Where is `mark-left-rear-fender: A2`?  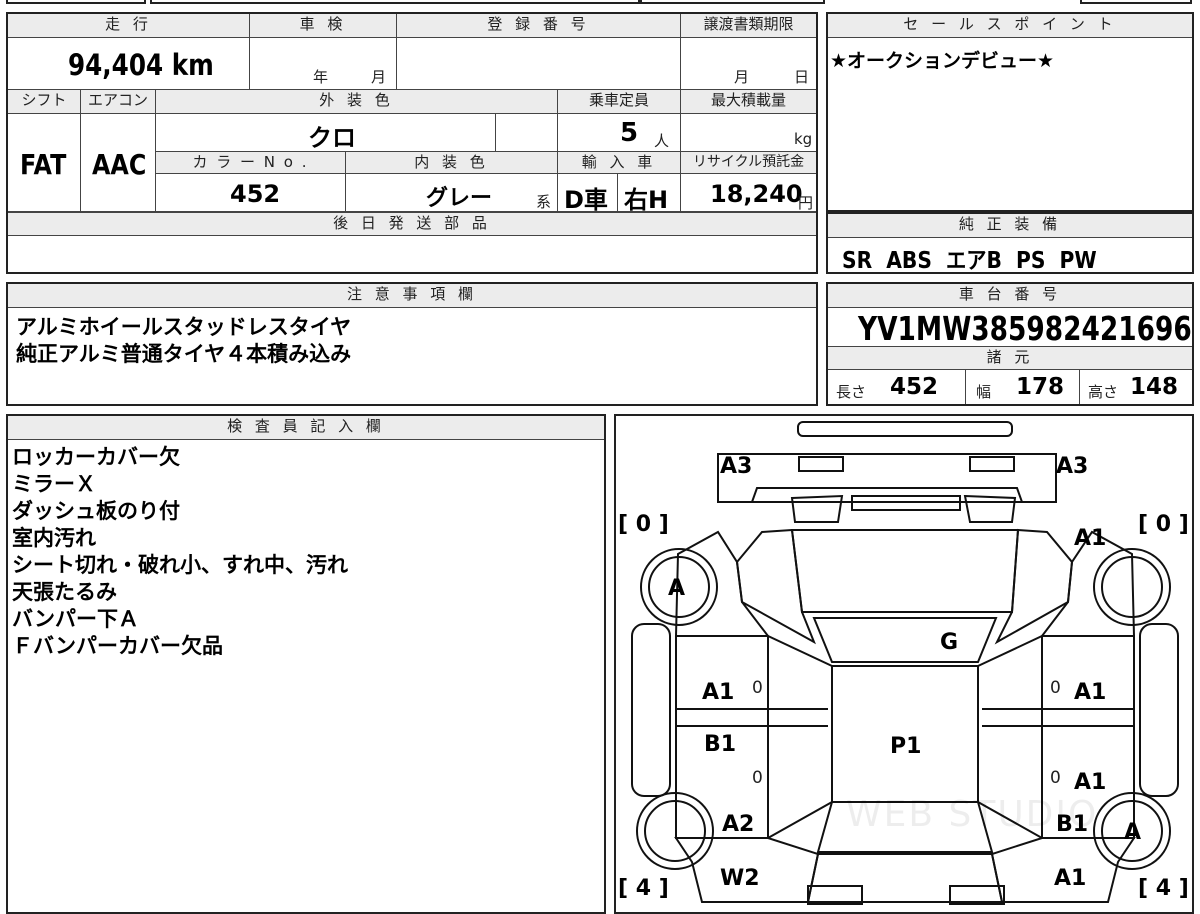
mark-left-rear-fender: A2 is located at coordinates (738, 824).